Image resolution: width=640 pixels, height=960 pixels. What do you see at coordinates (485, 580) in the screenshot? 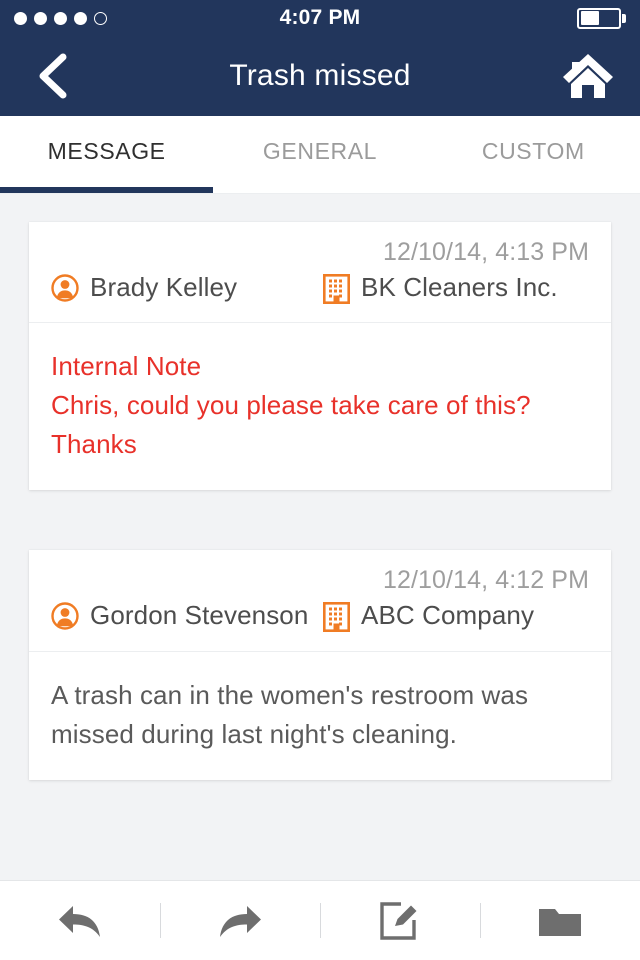
I see `message-timestamp: 12/10/14, 4:12 PM` at bounding box center [485, 580].